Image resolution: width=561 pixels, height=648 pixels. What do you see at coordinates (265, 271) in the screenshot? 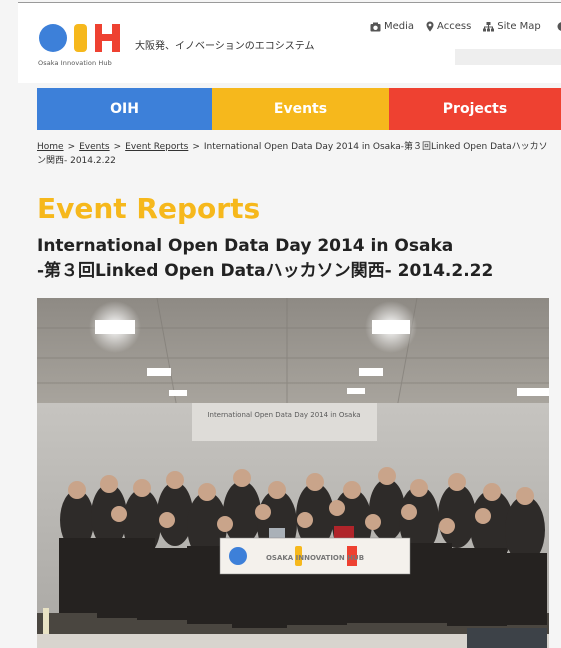
I see `page-title-line2: -第３回Linked Open Dataハッカソン関西- 2014.2.22` at bounding box center [265, 271].